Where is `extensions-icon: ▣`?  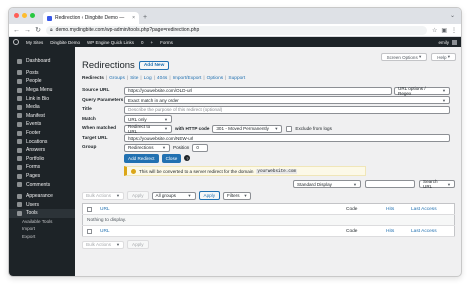
extensions-icon: ▣ is located at coordinates (444, 30).